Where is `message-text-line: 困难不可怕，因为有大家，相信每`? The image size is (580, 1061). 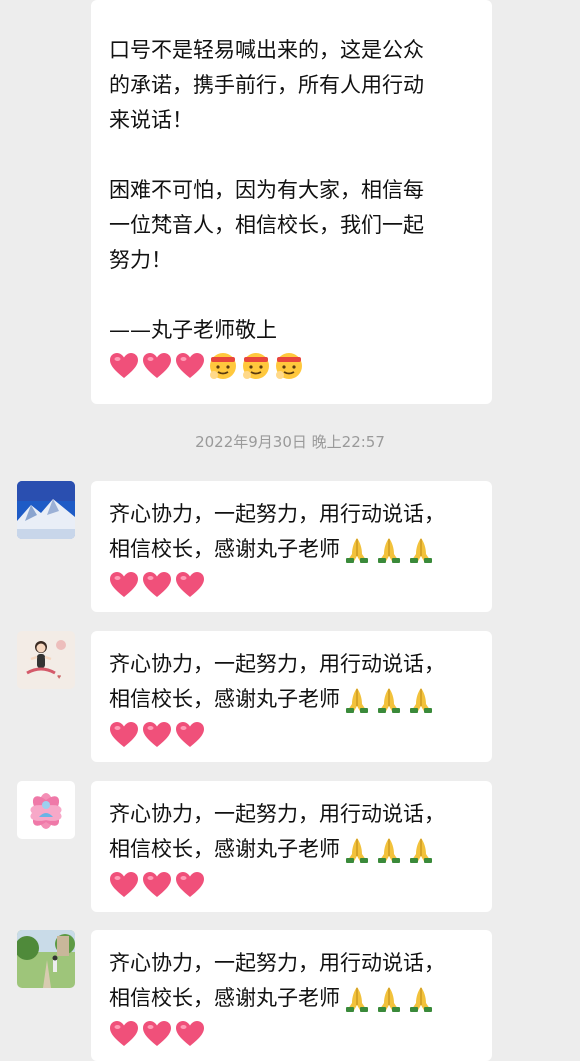 message-text-line: 困难不可怕，因为有大家，相信每 is located at coordinates (266, 190).